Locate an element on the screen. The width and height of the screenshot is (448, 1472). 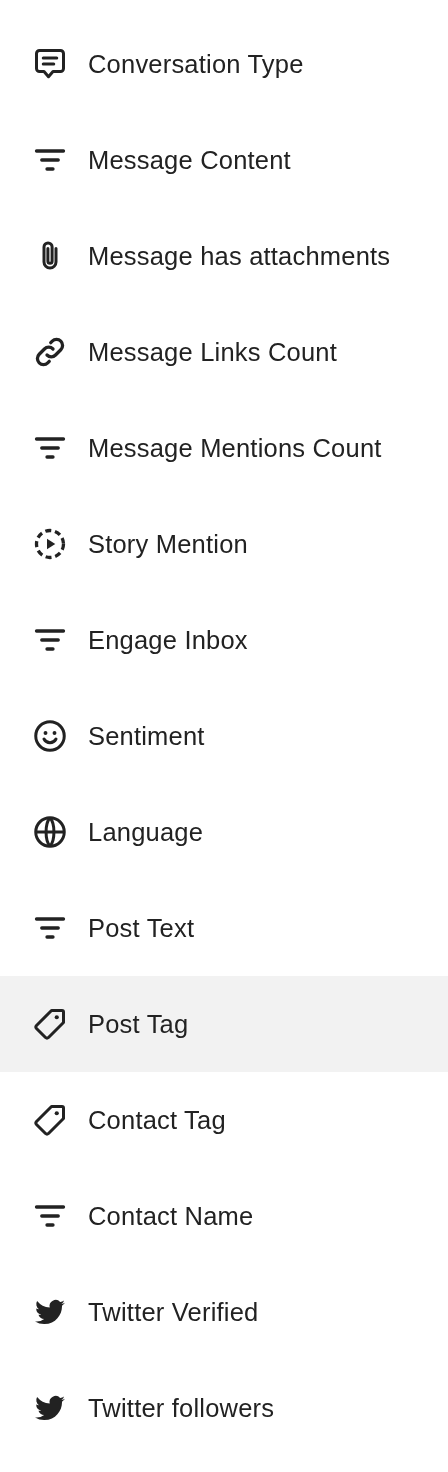
globe-icon is located at coordinates (50, 832).